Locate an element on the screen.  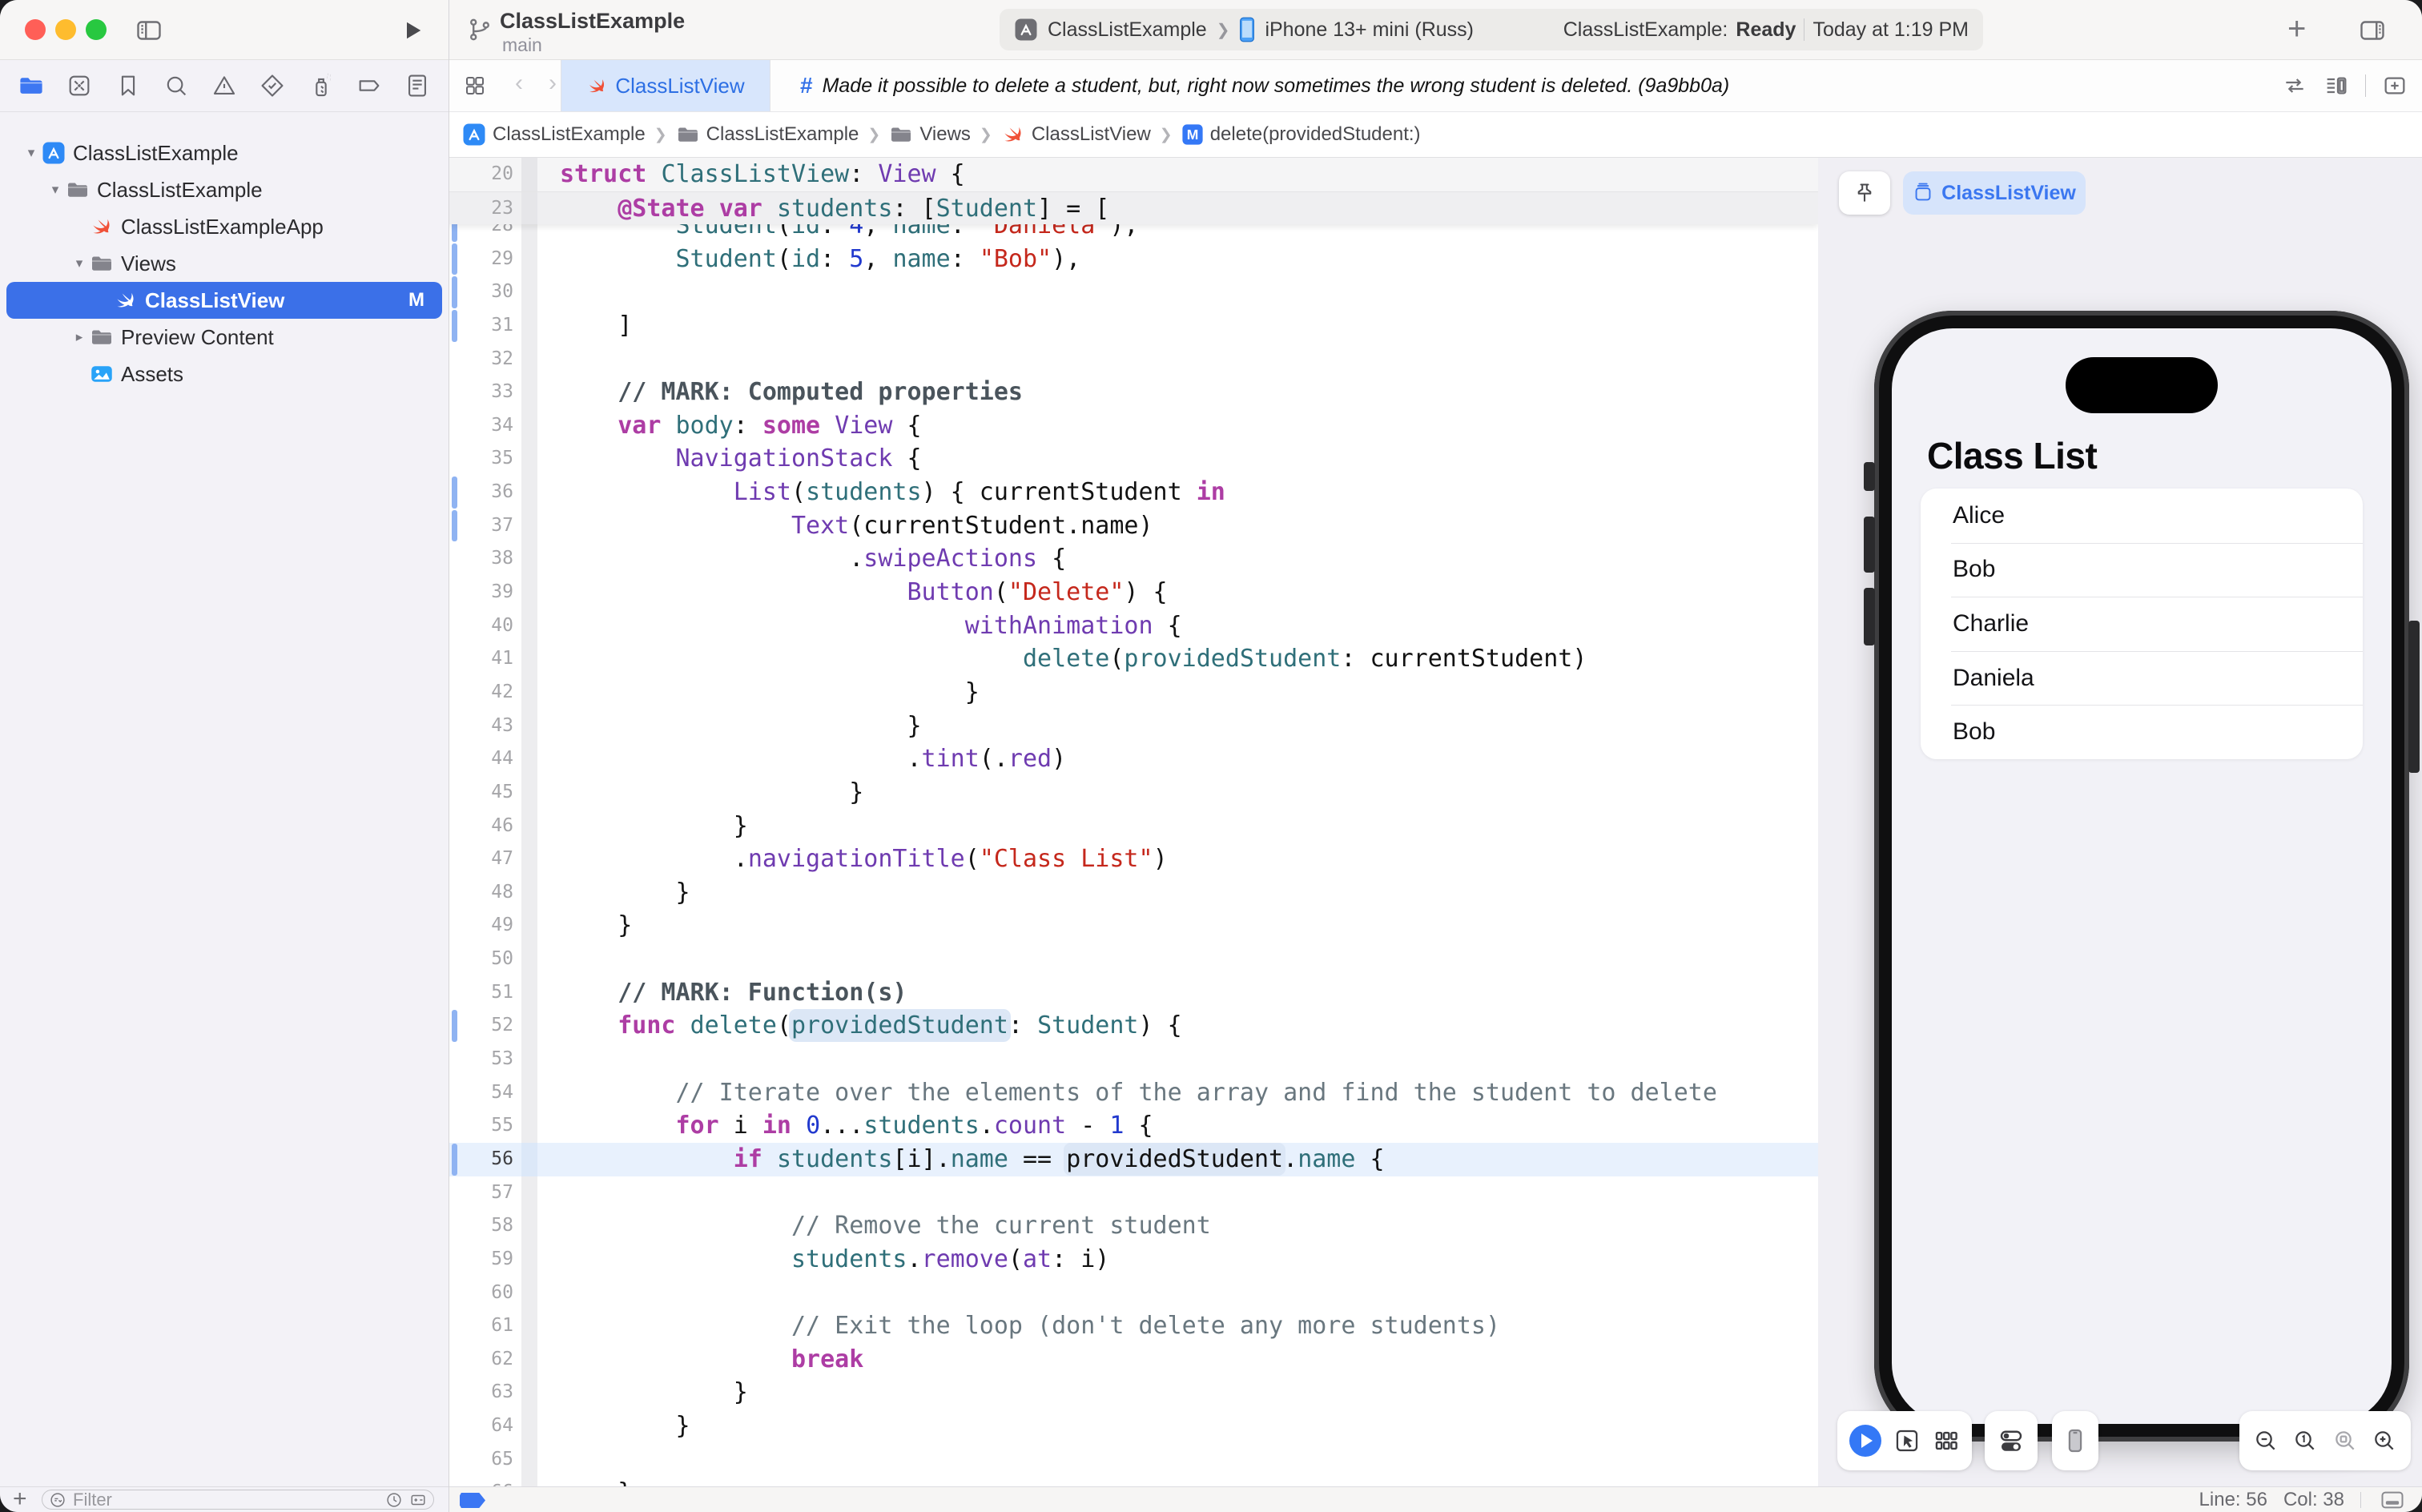
code-line-30: 30 is located at coordinates (1133, 292).